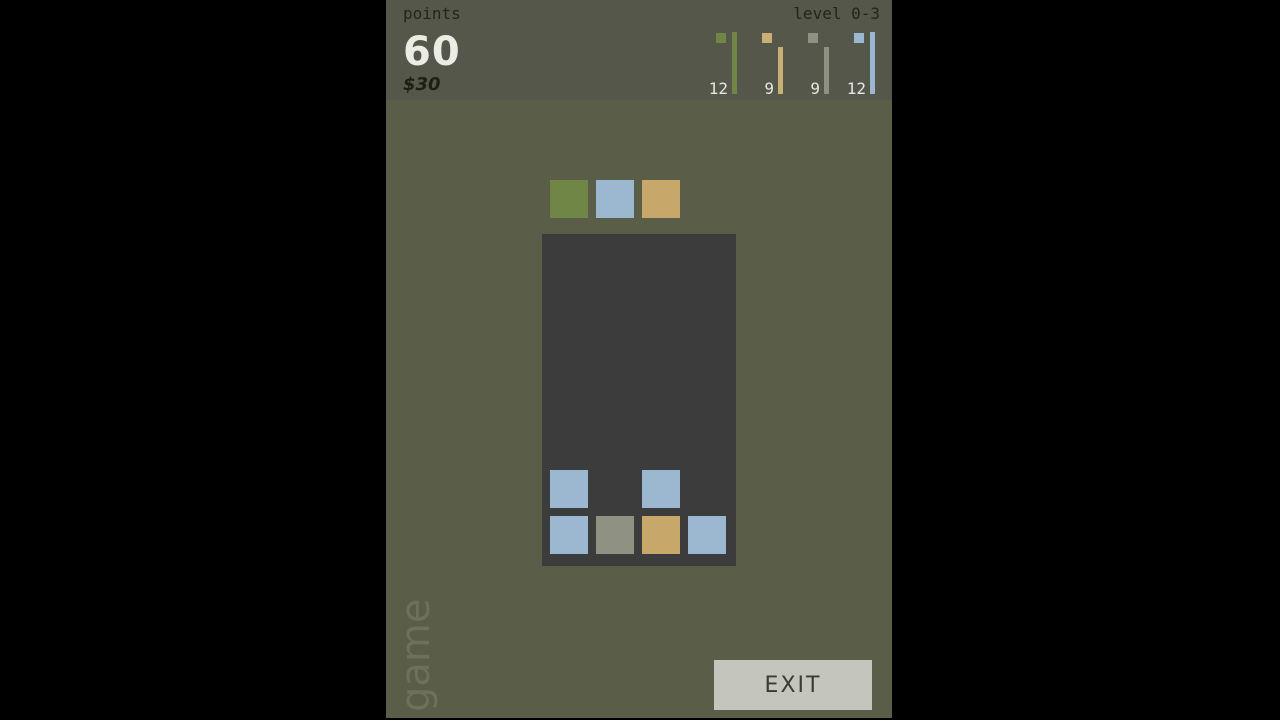  Describe the element at coordinates (793, 685) in the screenshot. I see `exit-button: EXIT` at that location.